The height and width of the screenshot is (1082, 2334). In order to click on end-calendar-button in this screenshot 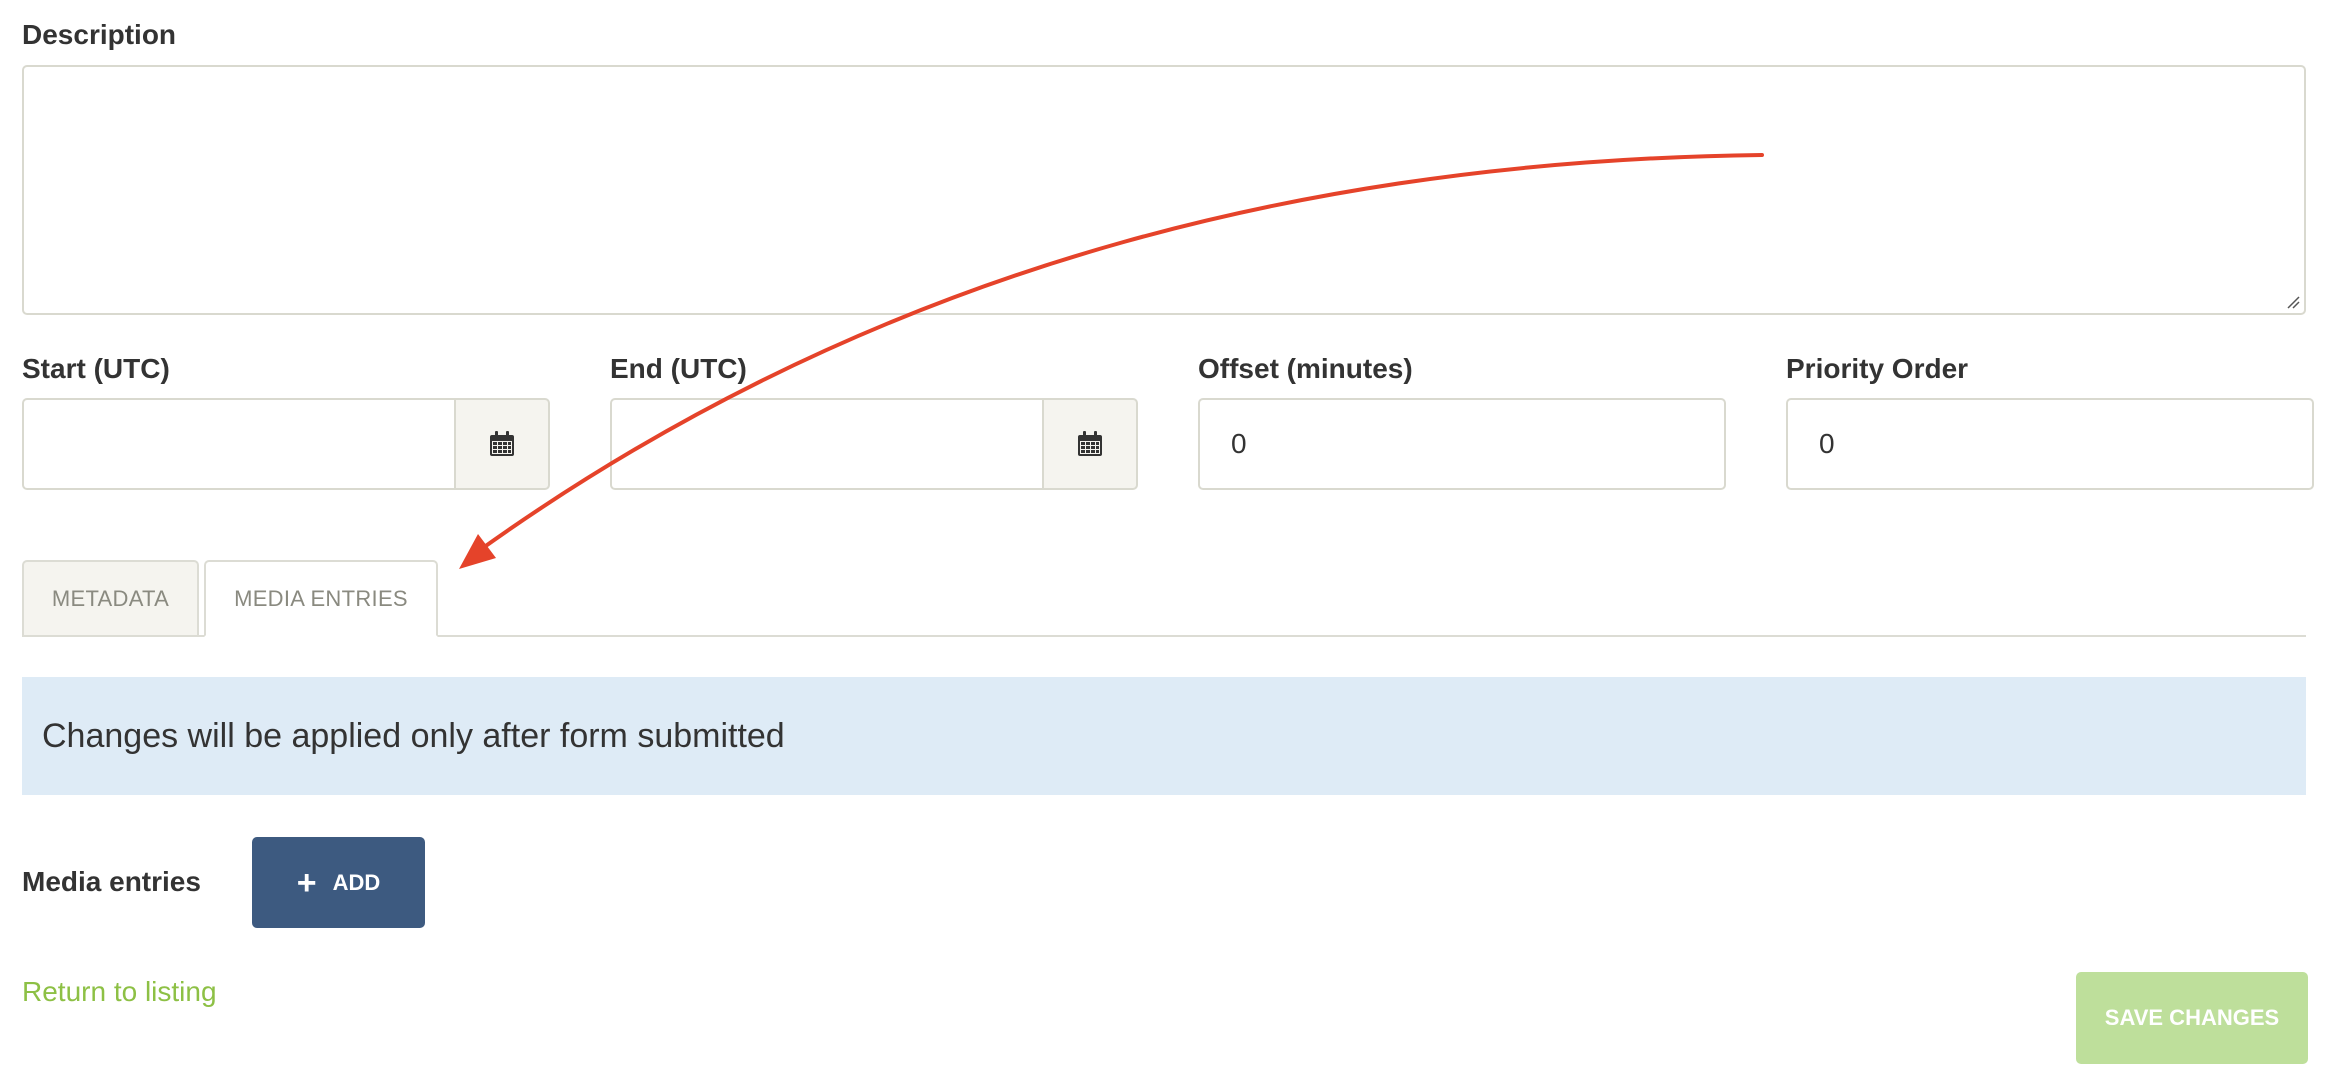, I will do `click(1090, 444)`.